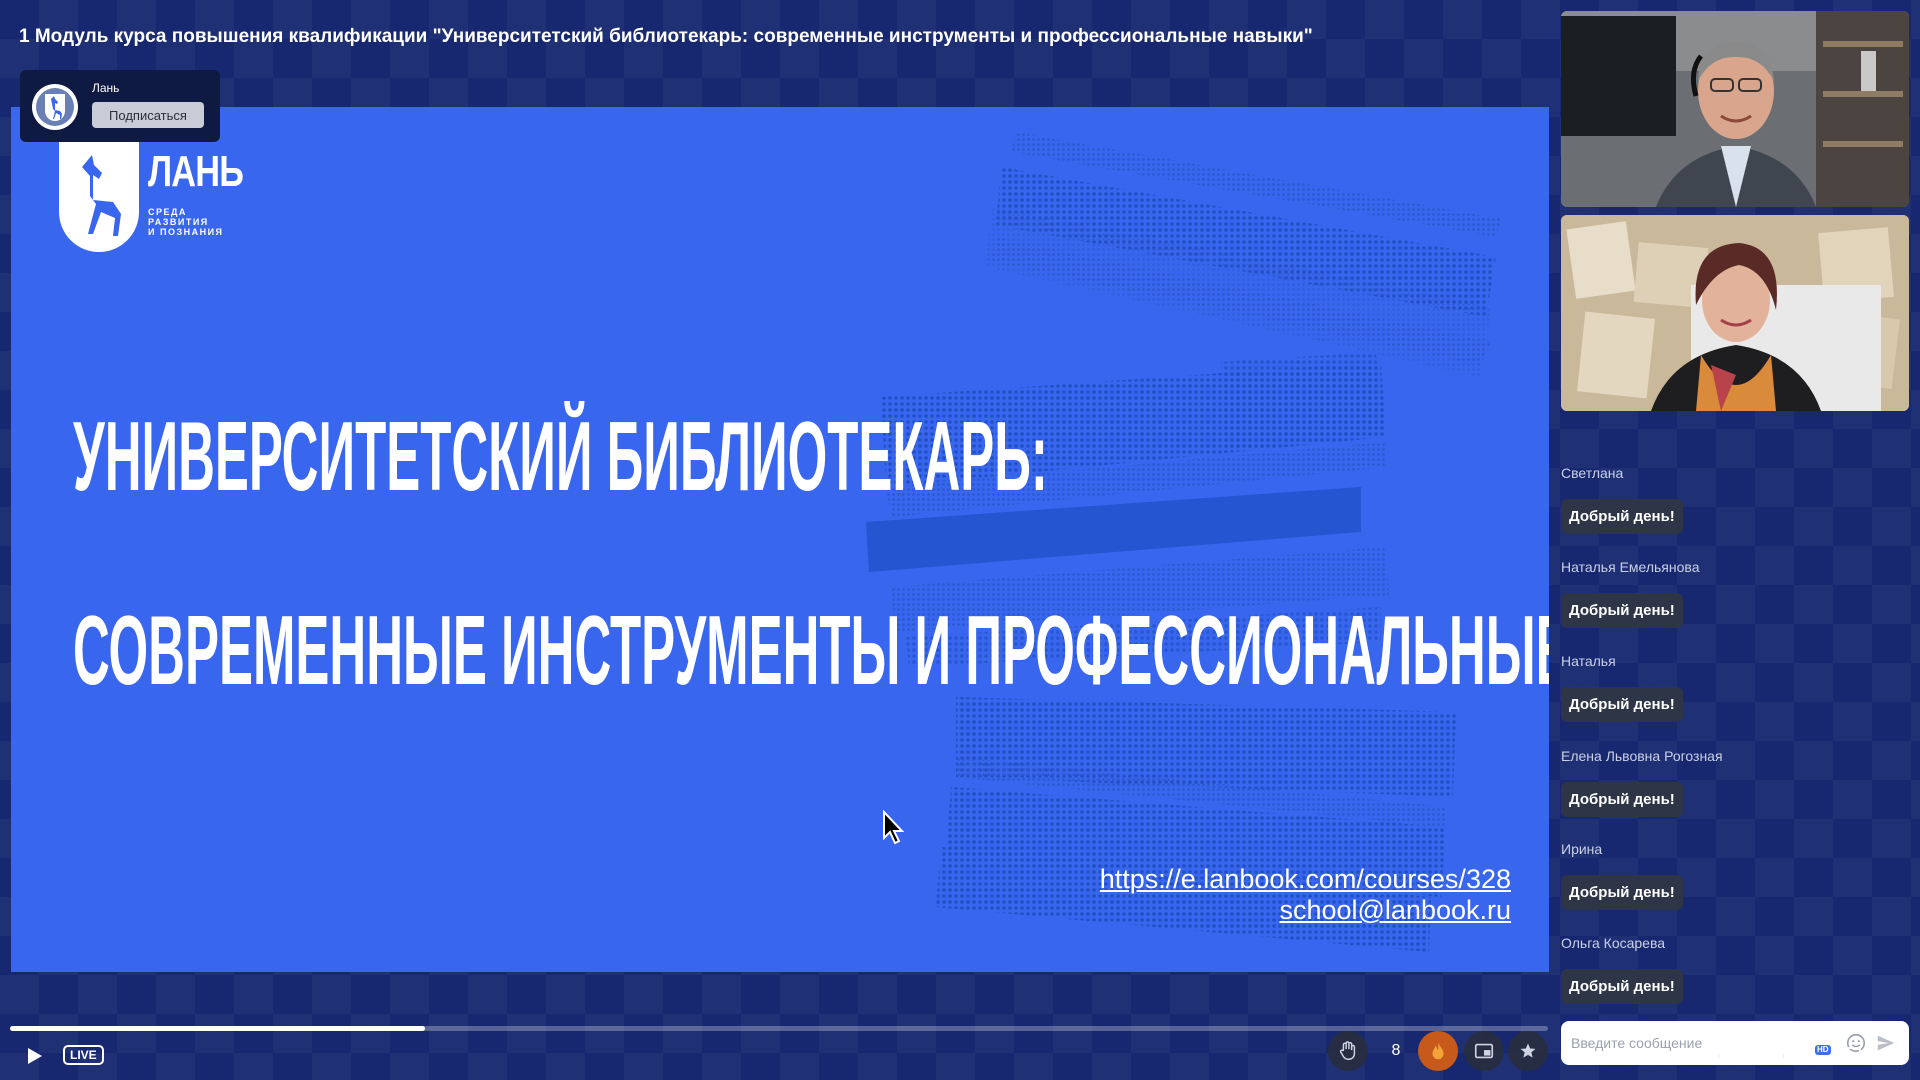 The image size is (1920, 1080). I want to click on star-icon, so click(1528, 1050).